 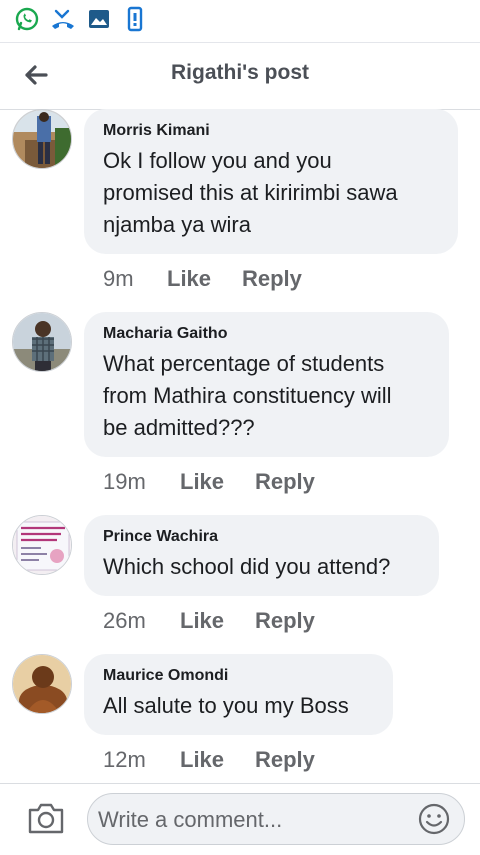 What do you see at coordinates (243, 483) in the screenshot?
I see `comment-actions: 19m Like Reply` at bounding box center [243, 483].